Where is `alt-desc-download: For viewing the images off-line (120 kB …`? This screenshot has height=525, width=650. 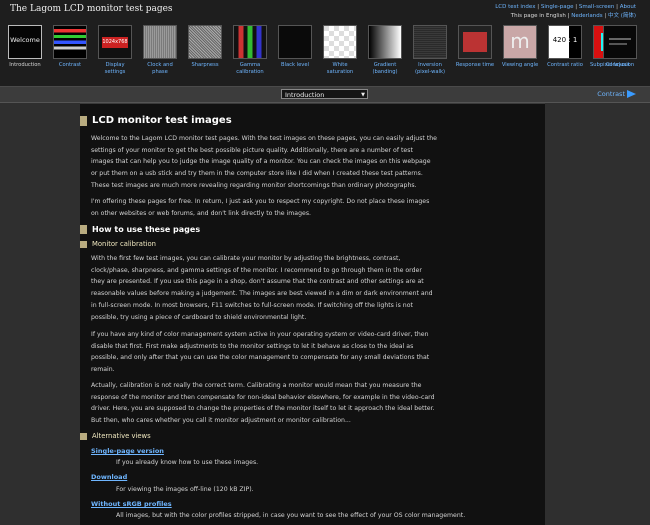
alt-desc-download: For viewing the images off-line (120 kB … is located at coordinates (185, 489).